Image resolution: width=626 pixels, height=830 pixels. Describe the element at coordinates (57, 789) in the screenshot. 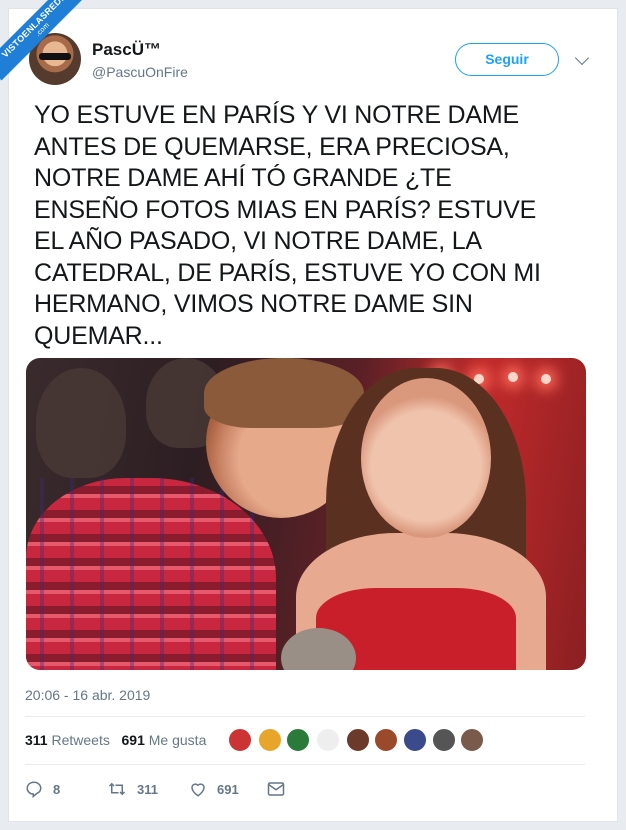

I see `reply-count: 8` at that location.